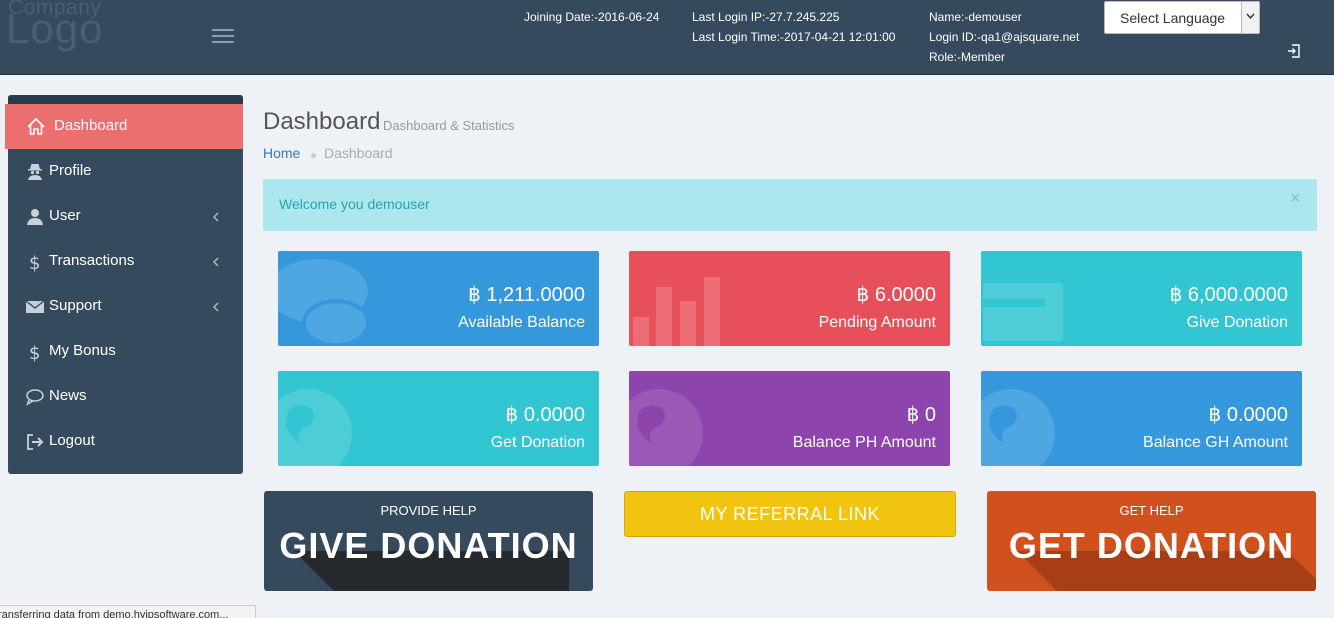 The image size is (1334, 618). What do you see at coordinates (354, 204) in the screenshot?
I see `alert-text: Welcome you demouser` at bounding box center [354, 204].